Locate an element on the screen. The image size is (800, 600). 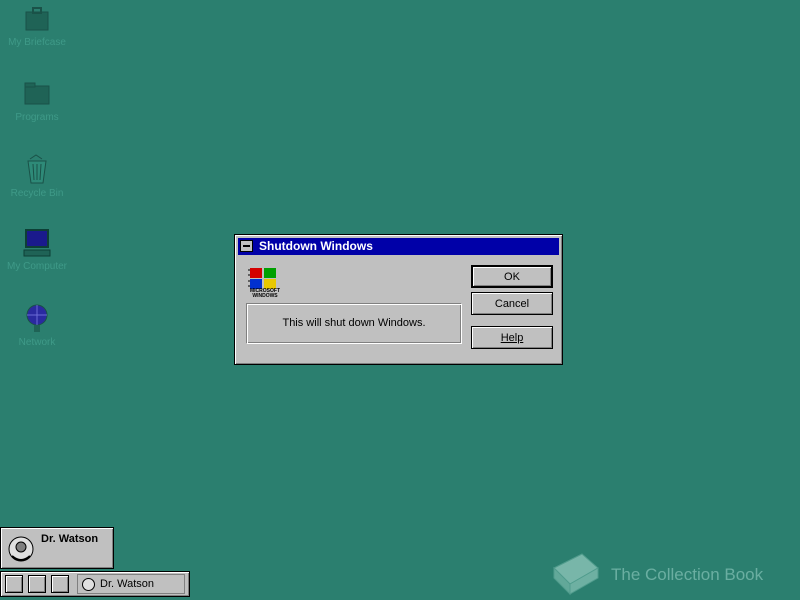
folder-icon is located at coordinates (37, 93).